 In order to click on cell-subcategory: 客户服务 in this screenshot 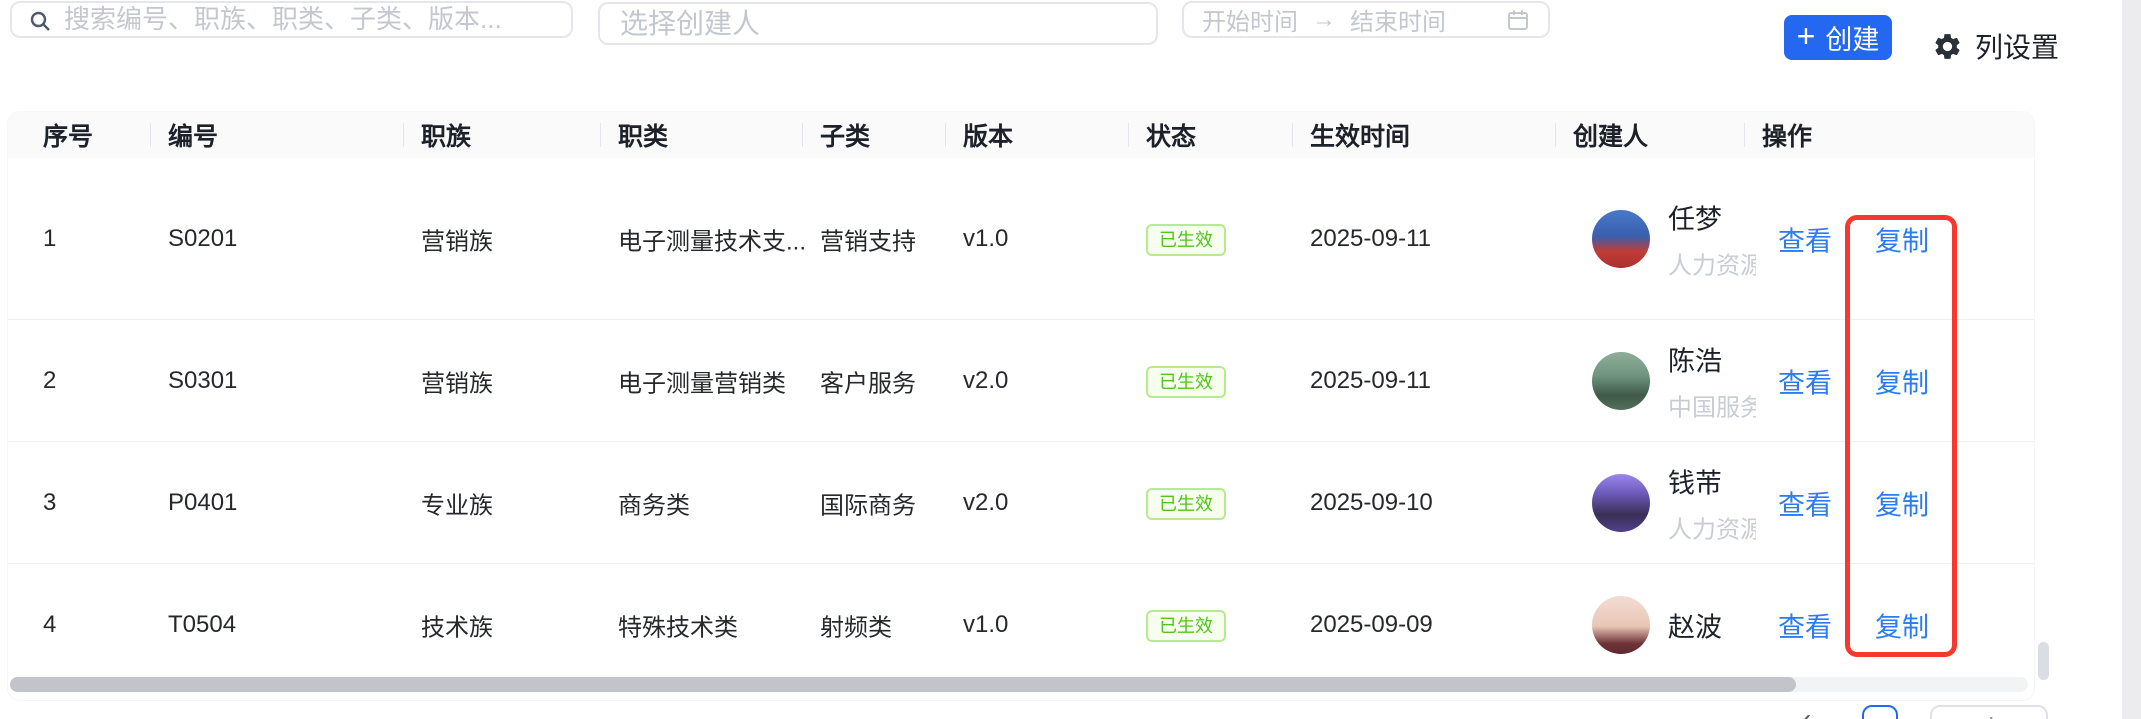, I will do `click(868, 383)`.